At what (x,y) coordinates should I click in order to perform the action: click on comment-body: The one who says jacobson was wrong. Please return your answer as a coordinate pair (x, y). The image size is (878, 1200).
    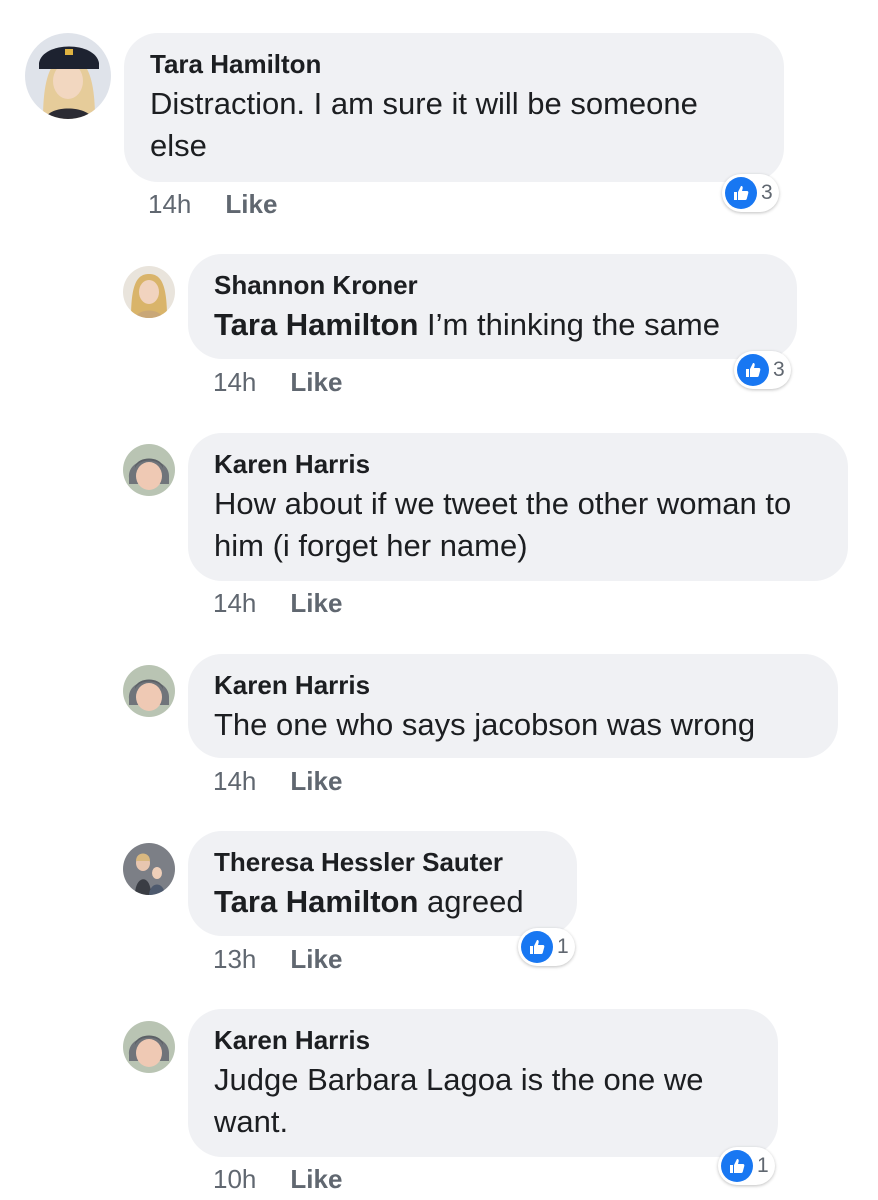
    Looking at the image, I should click on (485, 724).